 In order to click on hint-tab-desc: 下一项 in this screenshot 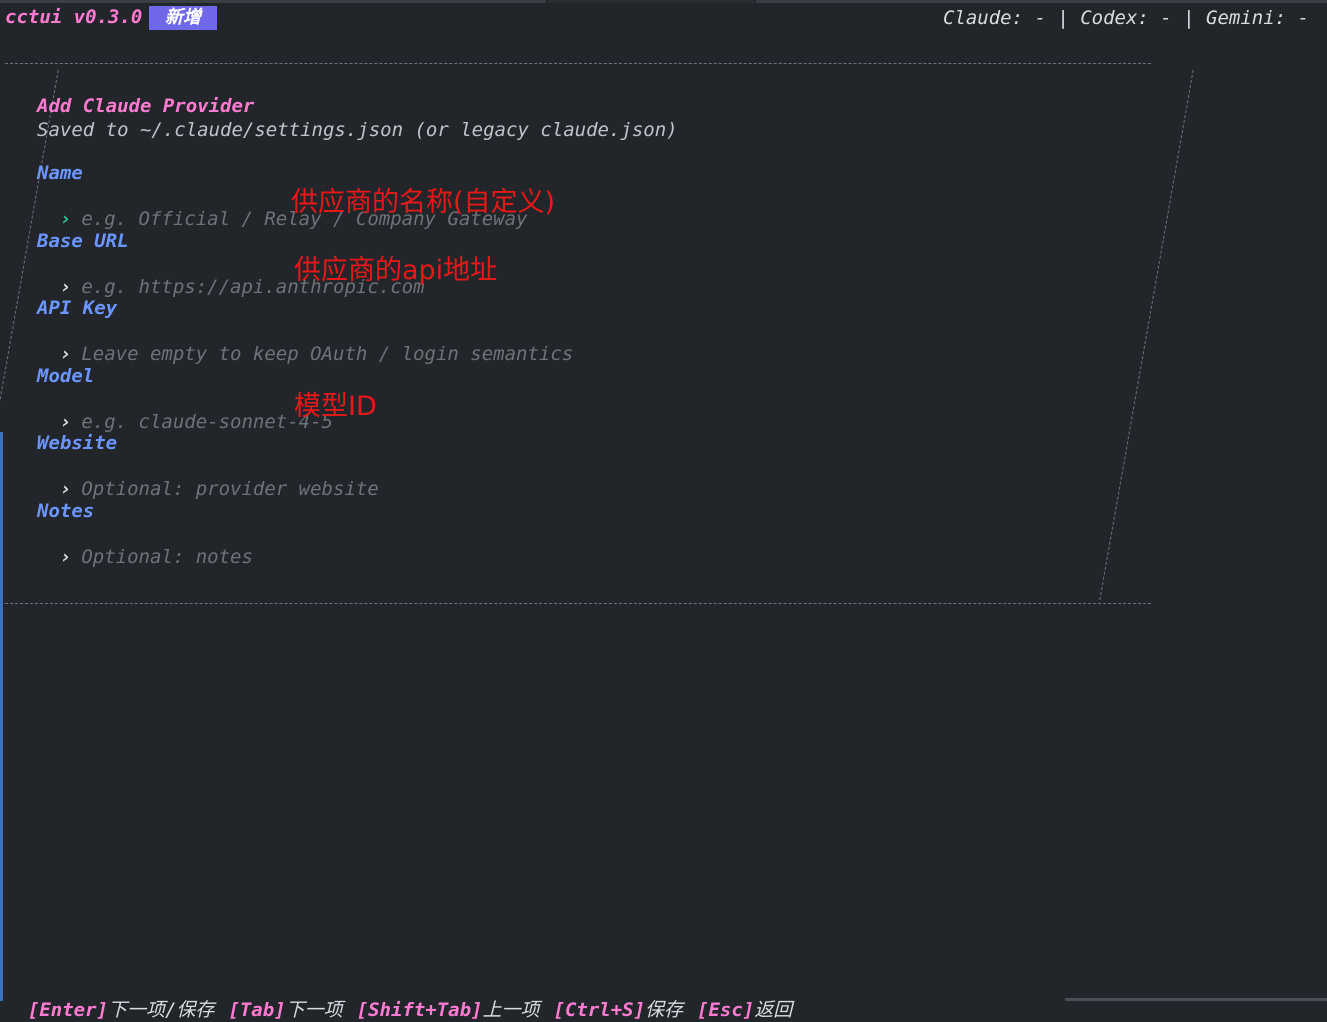, I will do `click(314, 1010)`.